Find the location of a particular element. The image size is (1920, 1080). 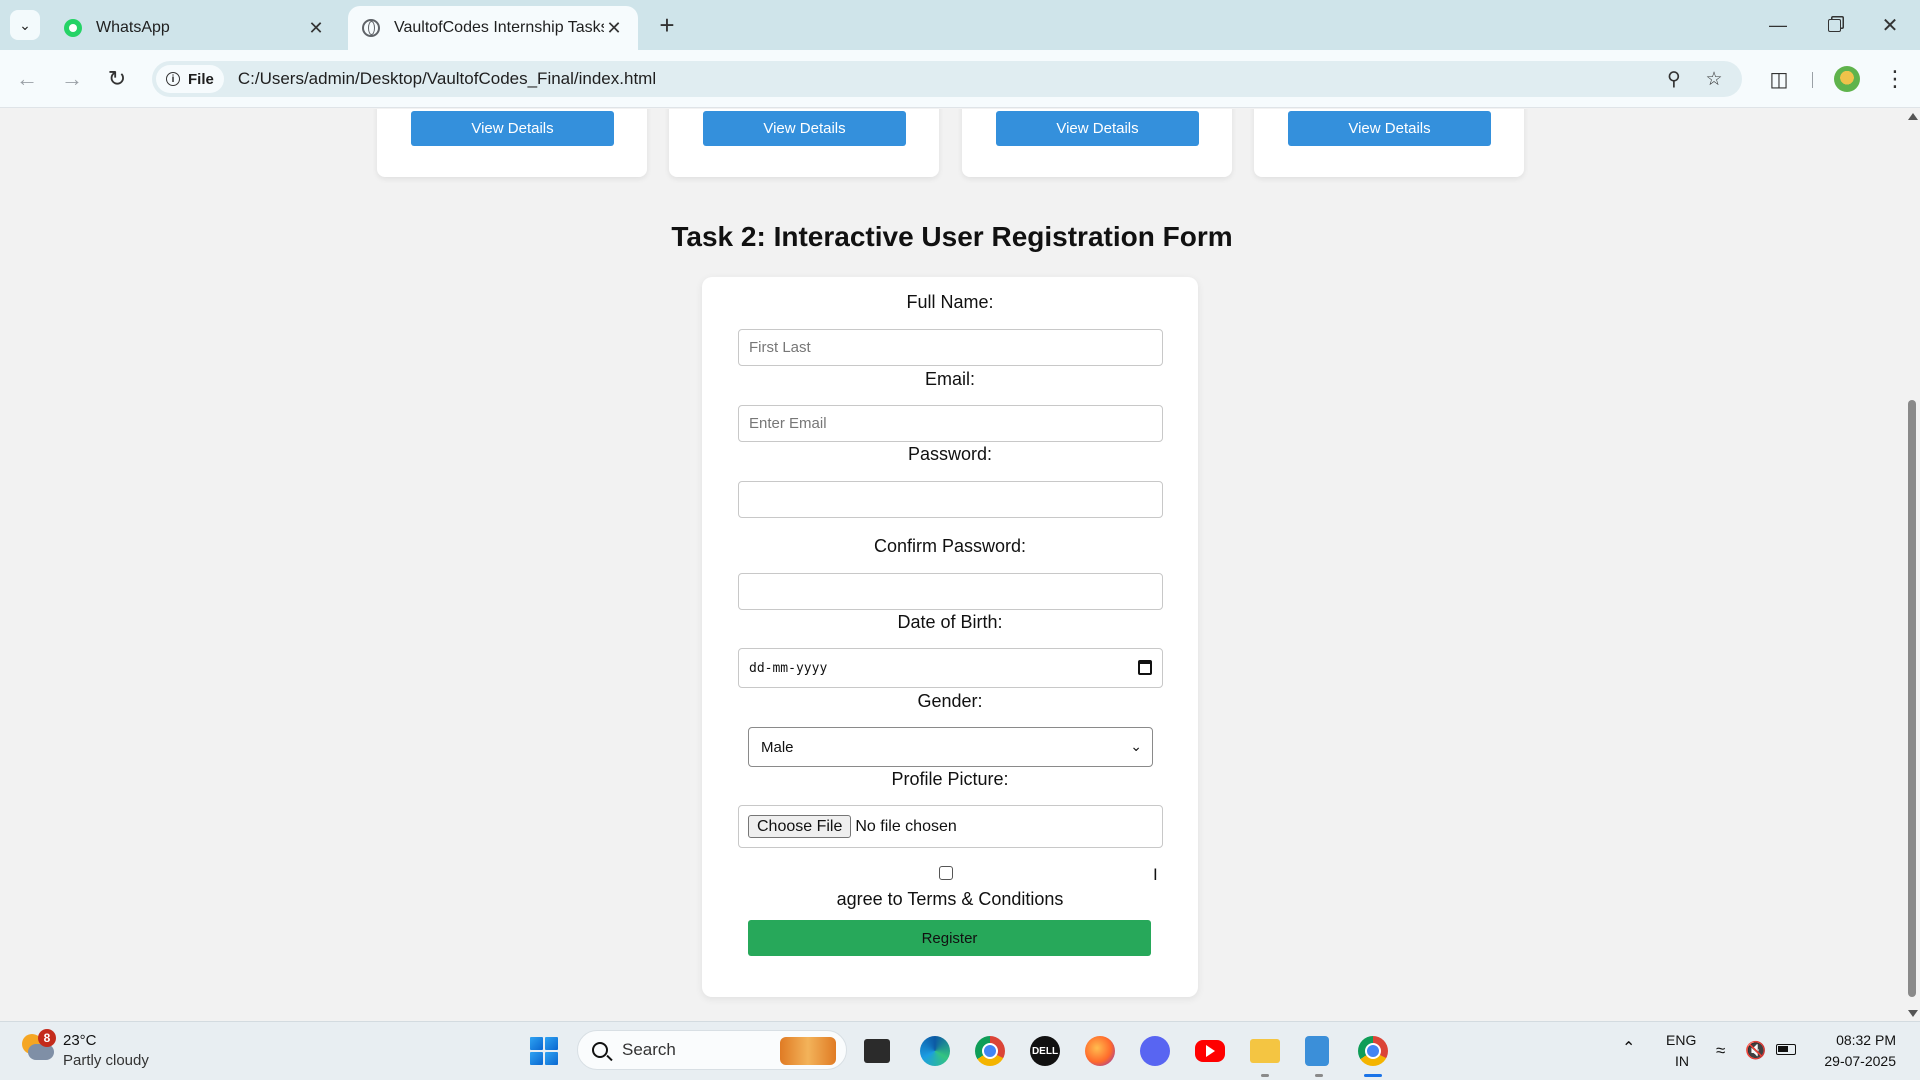

full-name-input is located at coordinates (950, 347).